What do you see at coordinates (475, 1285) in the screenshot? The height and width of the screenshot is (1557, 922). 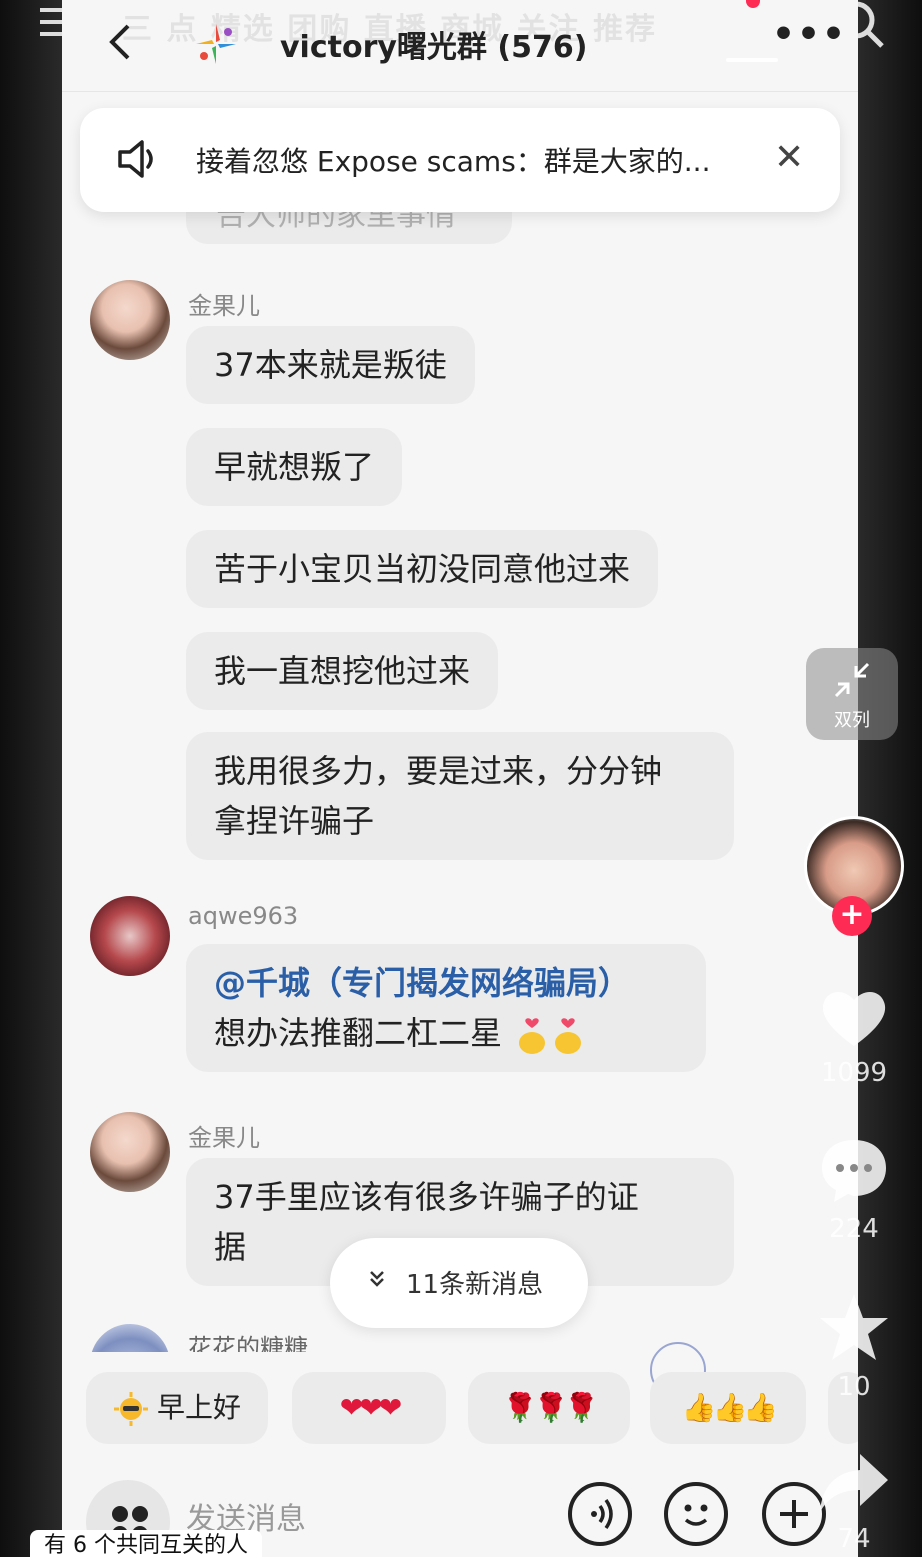 I see `new-messages-label: 11条新消息` at bounding box center [475, 1285].